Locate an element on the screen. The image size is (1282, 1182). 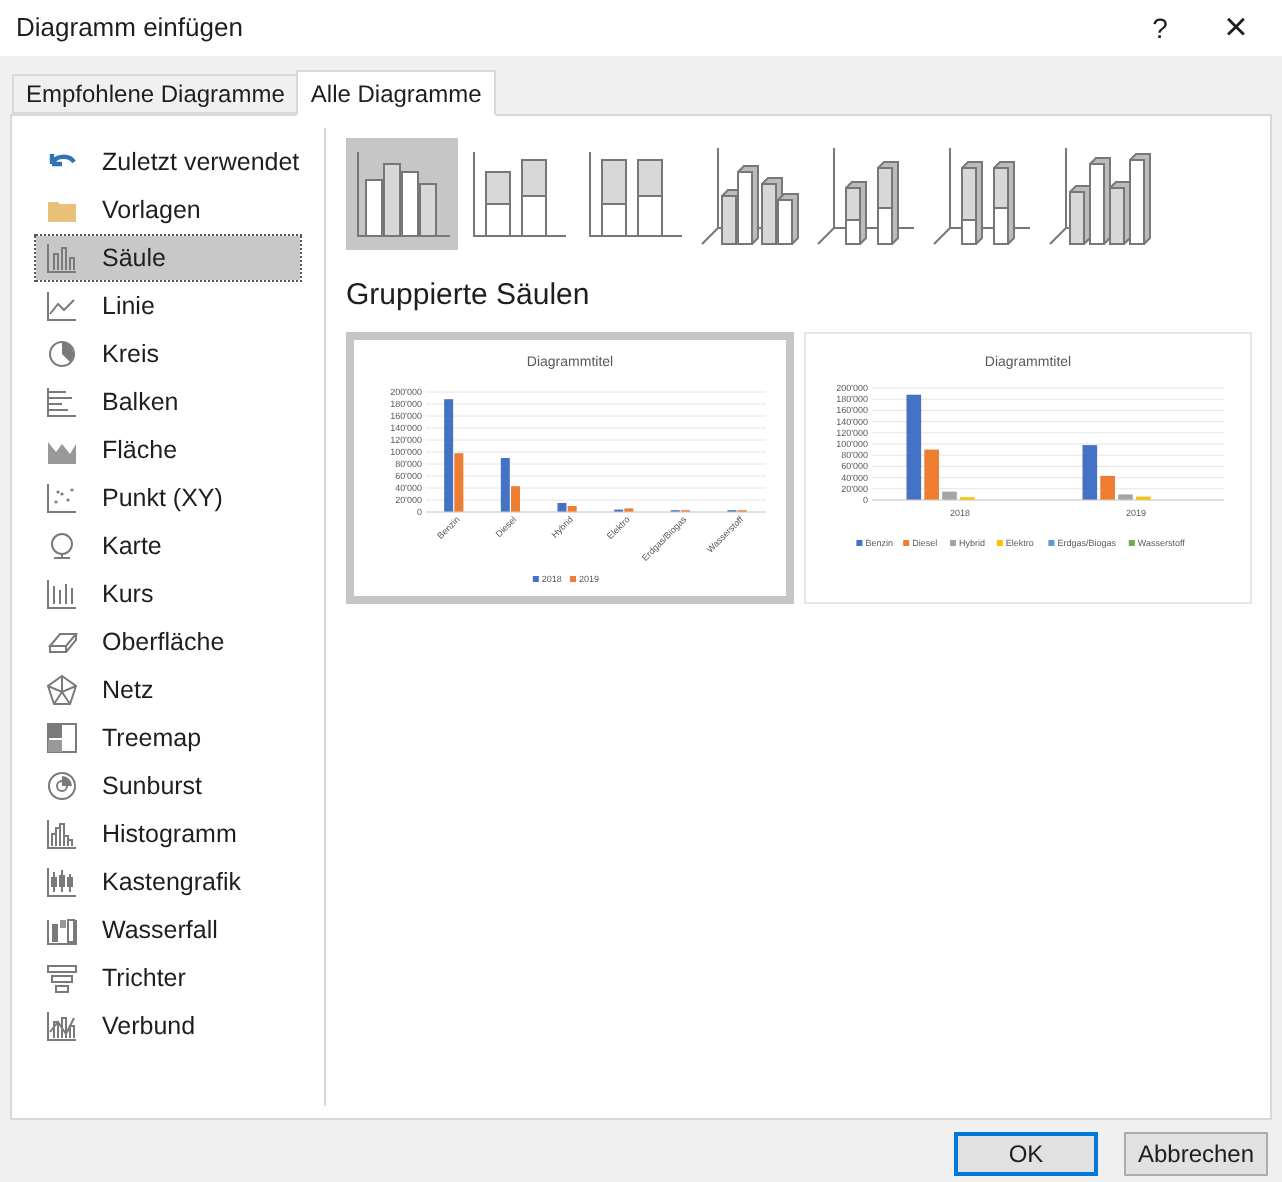
subtype-title: Gruppierte Säulen is located at coordinates (469, 296).